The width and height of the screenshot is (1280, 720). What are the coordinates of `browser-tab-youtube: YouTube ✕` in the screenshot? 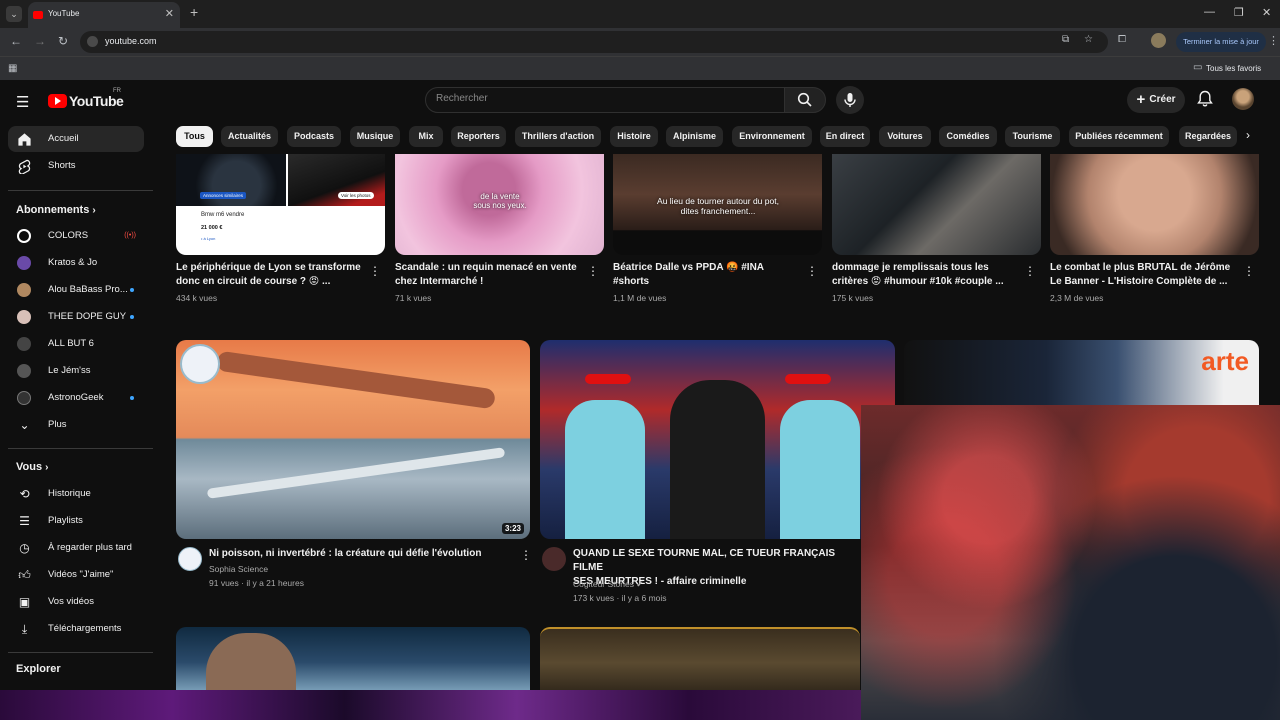 It's located at (104, 15).